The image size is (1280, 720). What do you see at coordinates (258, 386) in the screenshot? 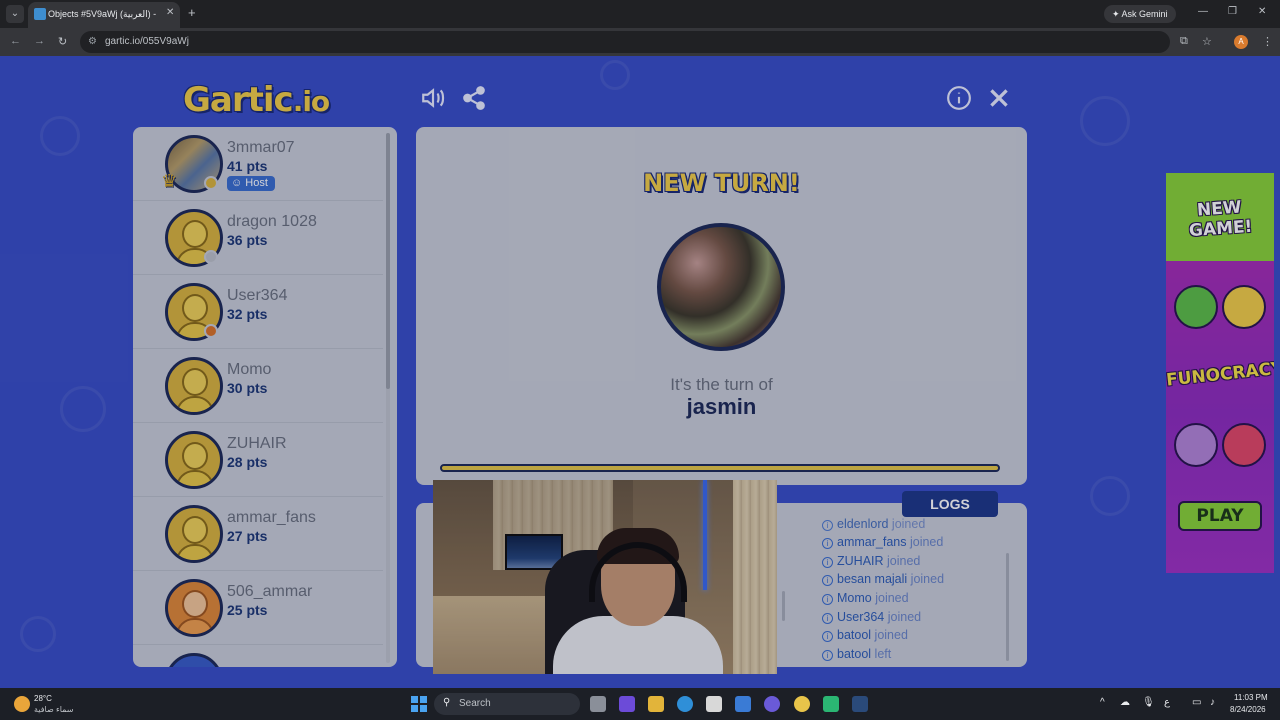
I see `player-row: Momo 30 pts` at bounding box center [258, 386].